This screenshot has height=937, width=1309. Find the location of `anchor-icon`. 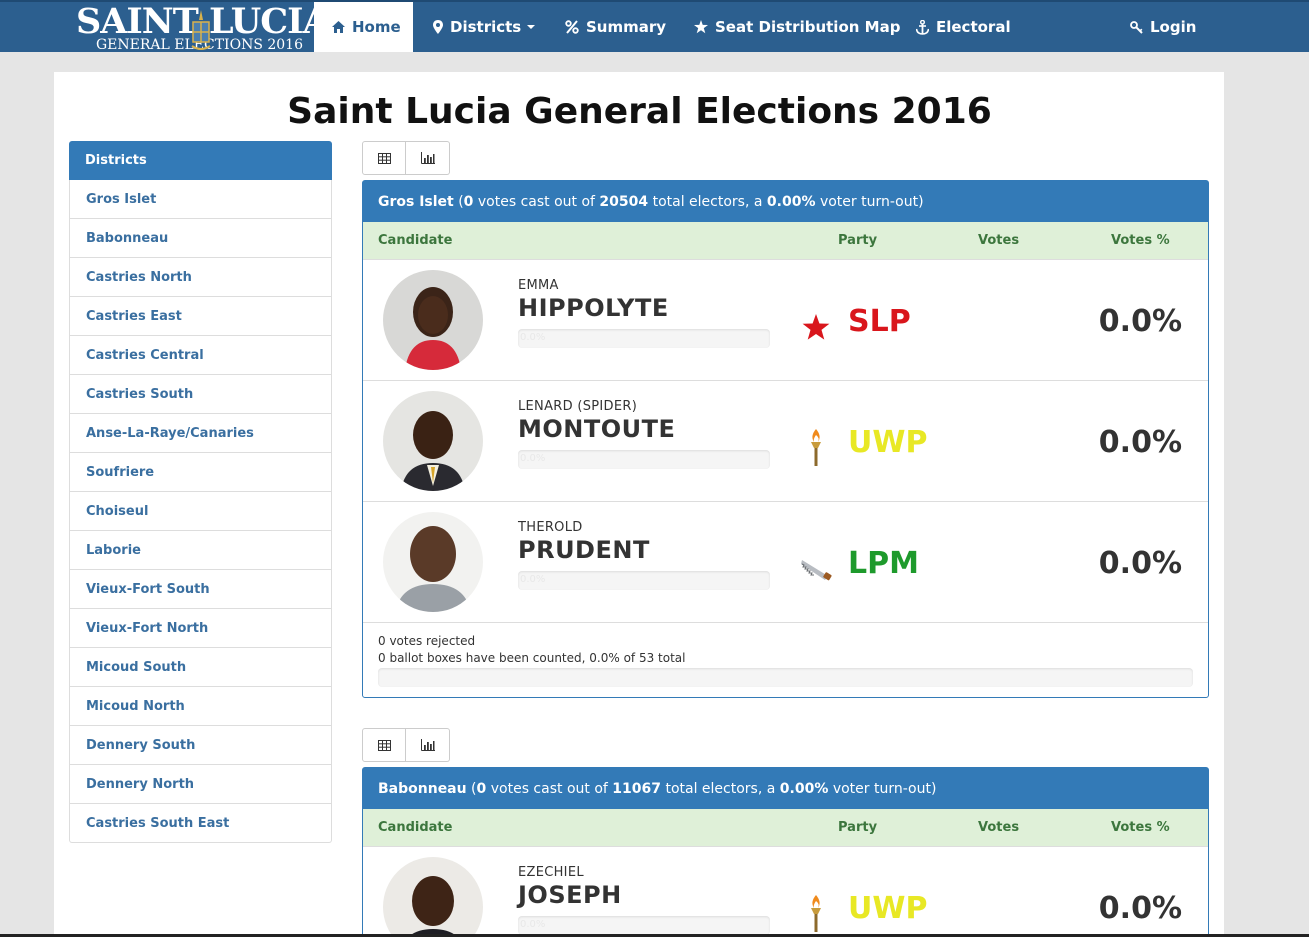

anchor-icon is located at coordinates (922, 27).